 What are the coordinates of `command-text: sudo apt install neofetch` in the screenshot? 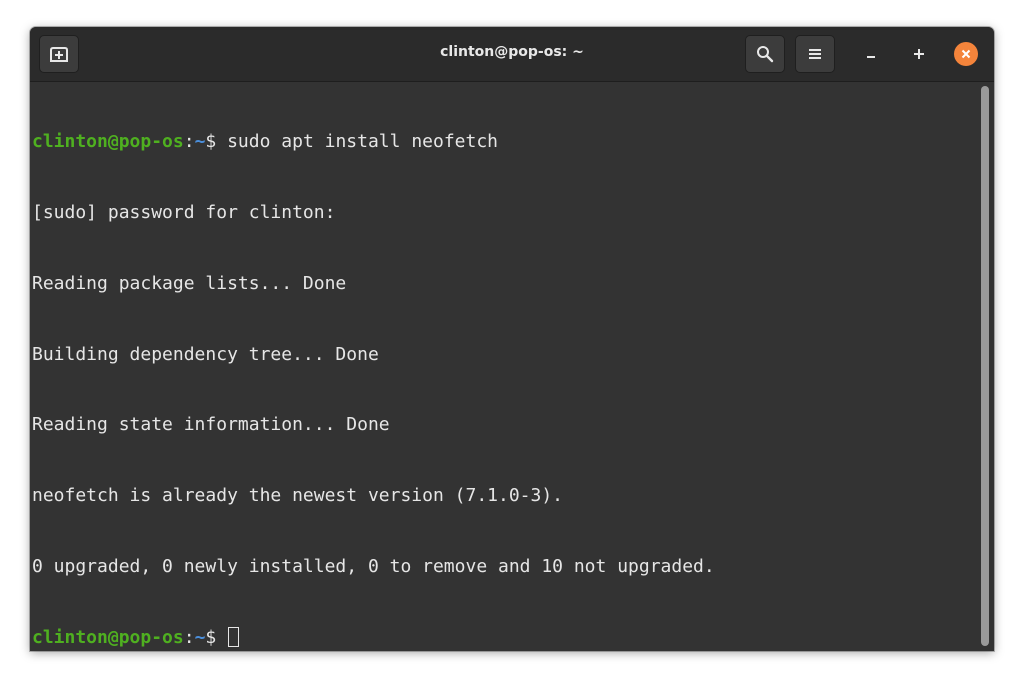 It's located at (363, 142).